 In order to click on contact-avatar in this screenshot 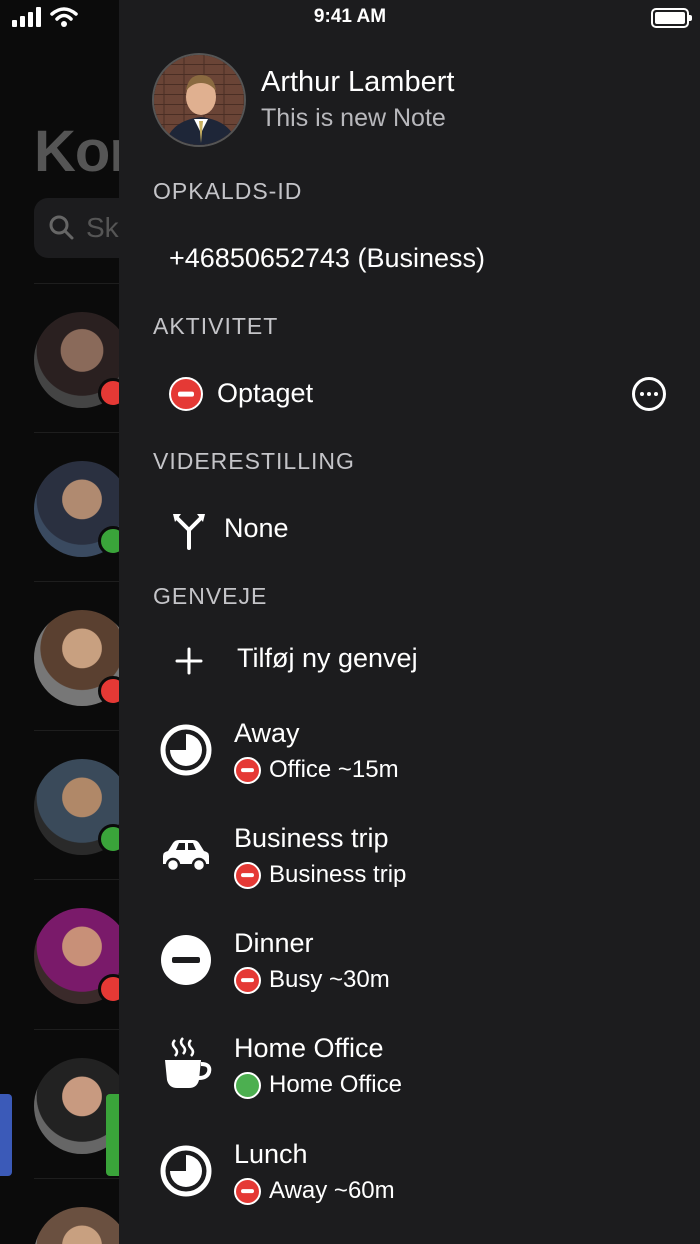, I will do `click(77, 1225)`.